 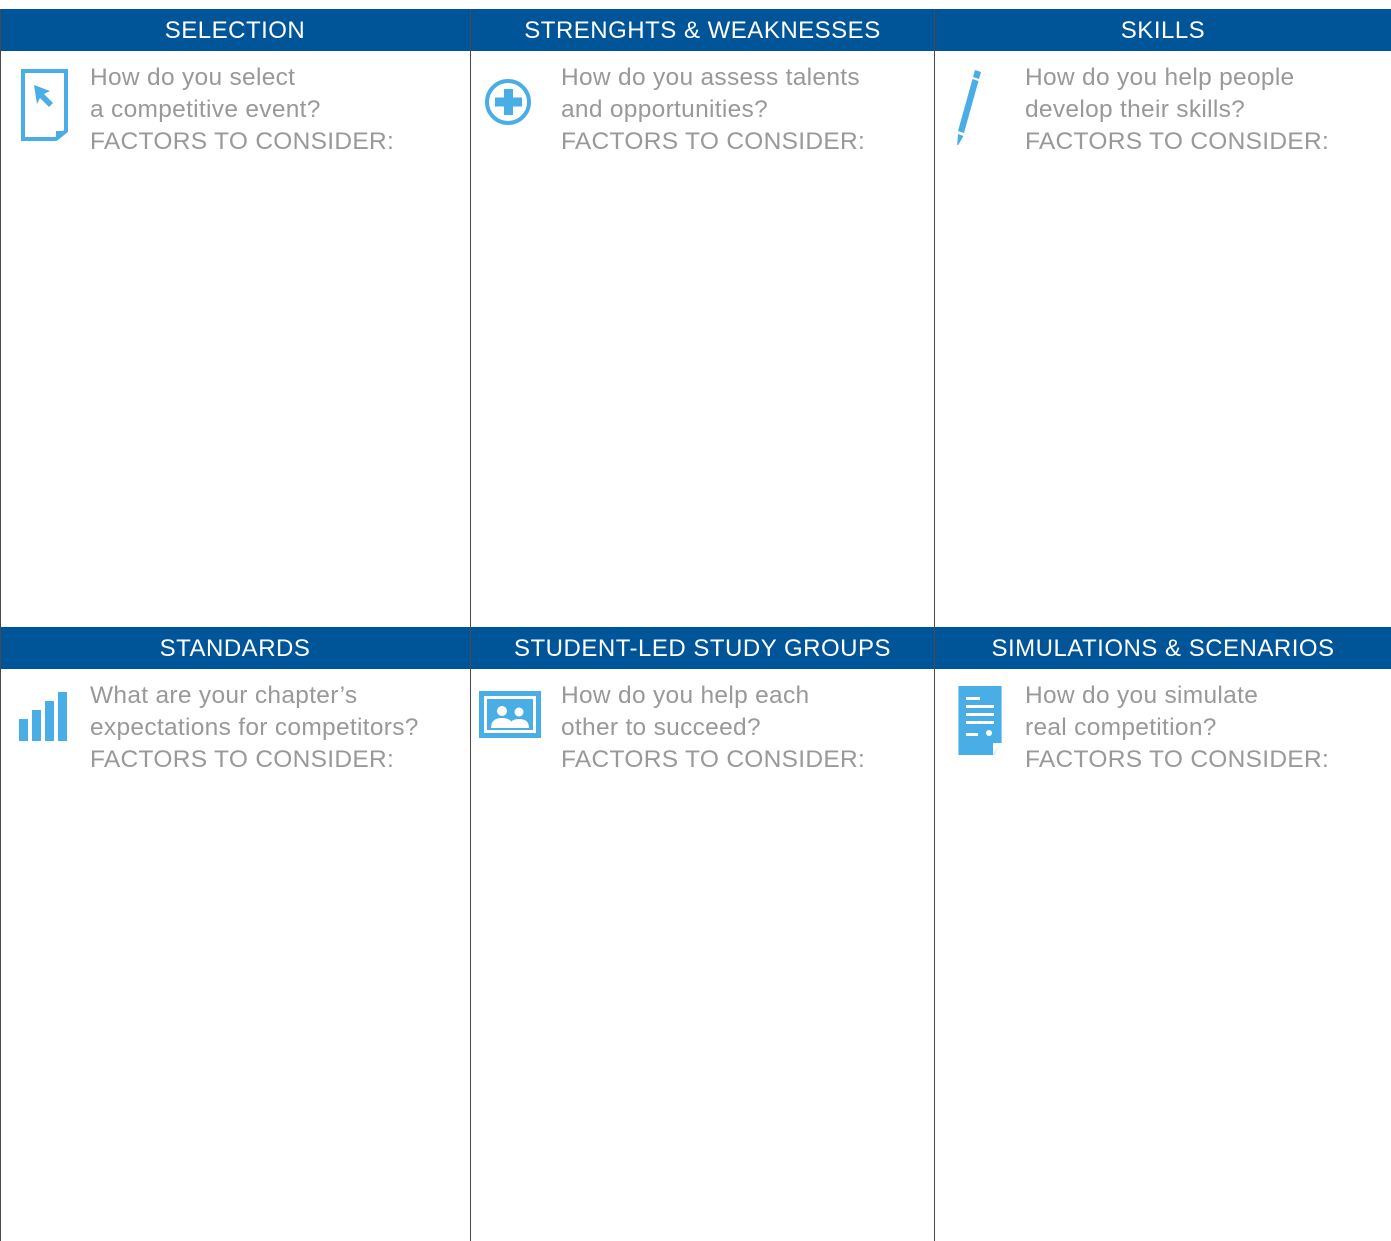 I want to click on bar-chart-icon, so click(x=43, y=716).